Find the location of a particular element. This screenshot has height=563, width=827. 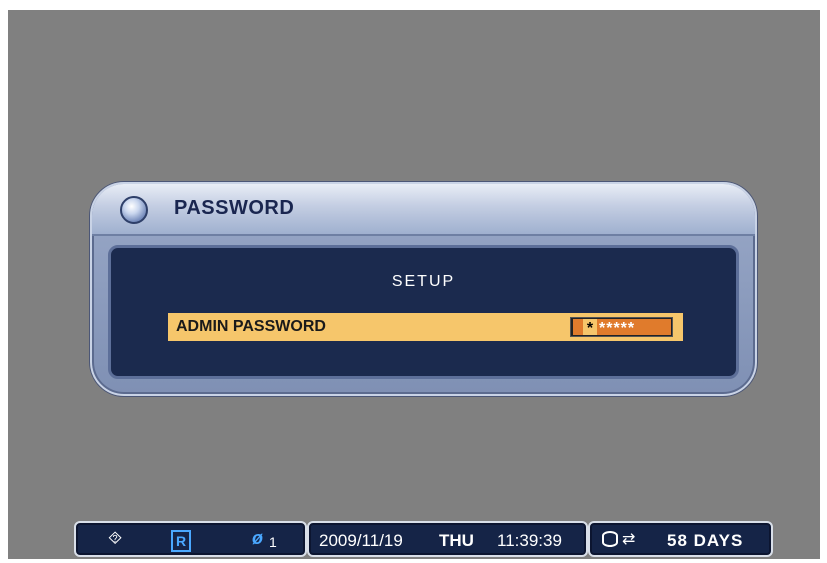

orb-icon is located at coordinates (134, 210).